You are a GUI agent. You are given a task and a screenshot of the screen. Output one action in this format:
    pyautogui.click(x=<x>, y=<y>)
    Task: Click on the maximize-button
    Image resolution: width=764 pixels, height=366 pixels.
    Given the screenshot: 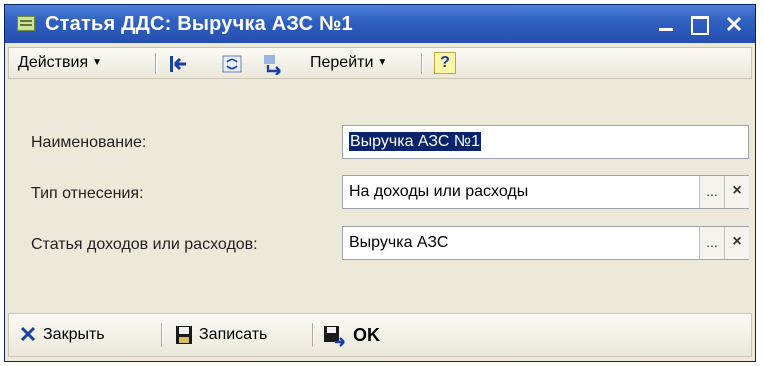 What is the action you would take?
    pyautogui.click(x=700, y=24)
    